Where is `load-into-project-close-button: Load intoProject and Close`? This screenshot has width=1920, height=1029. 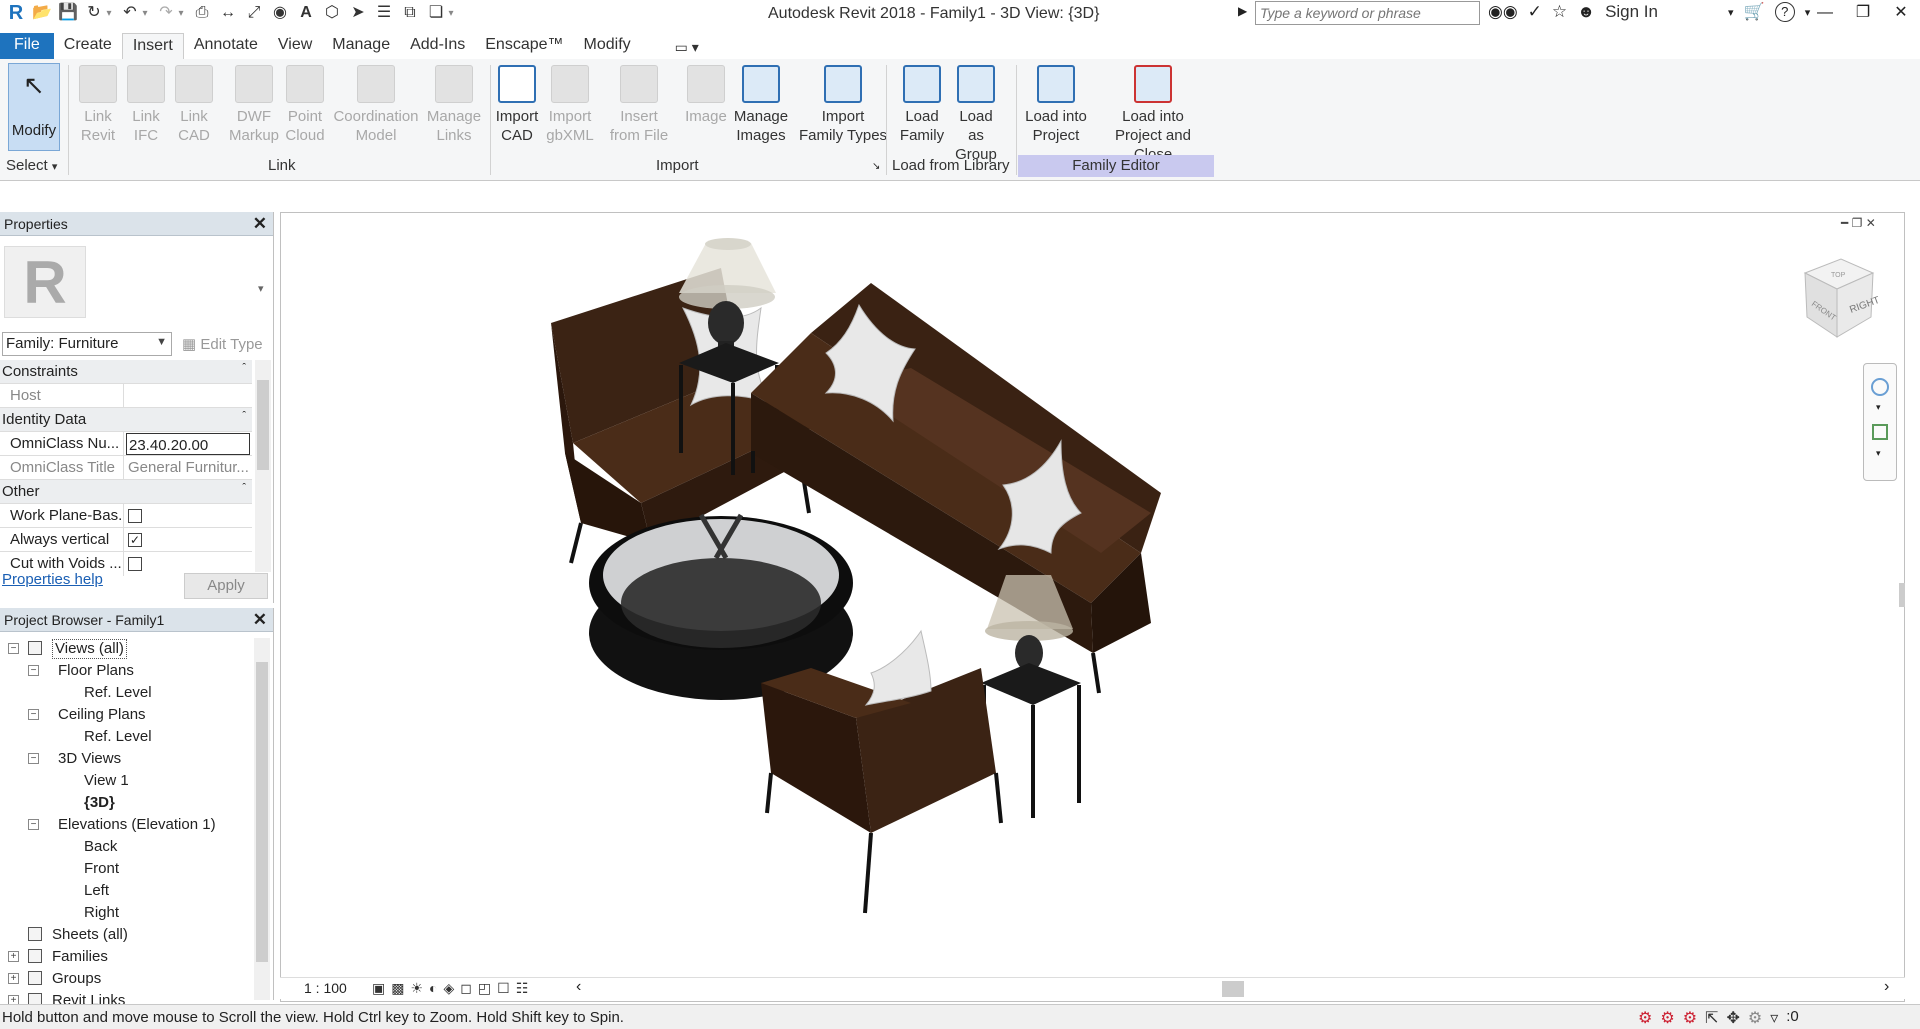 load-into-project-close-button: Load intoProject and Close is located at coordinates (1153, 113).